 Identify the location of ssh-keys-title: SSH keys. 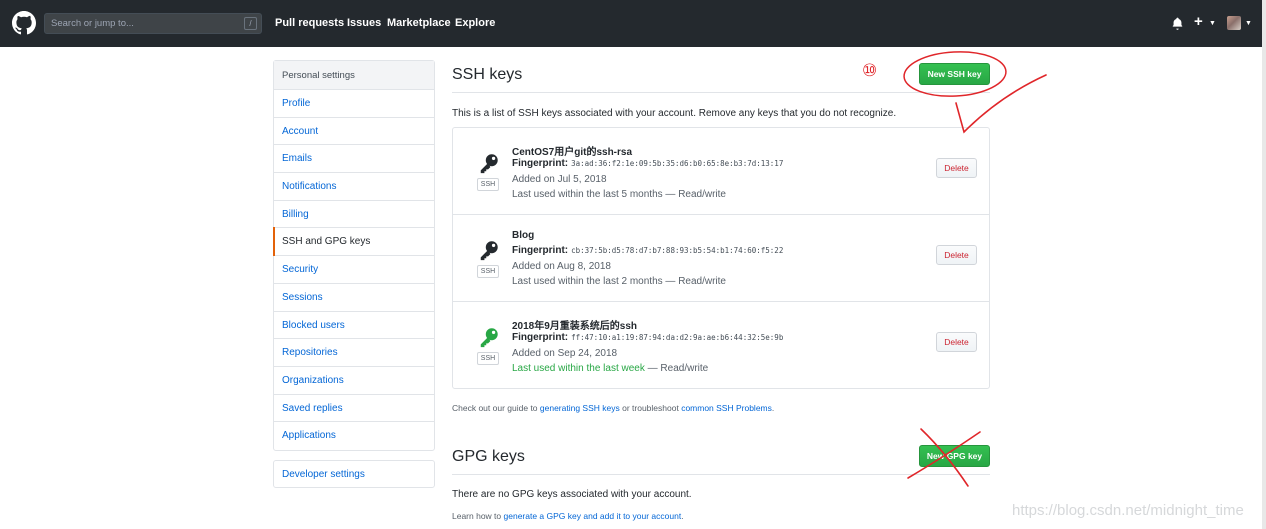
(487, 74).